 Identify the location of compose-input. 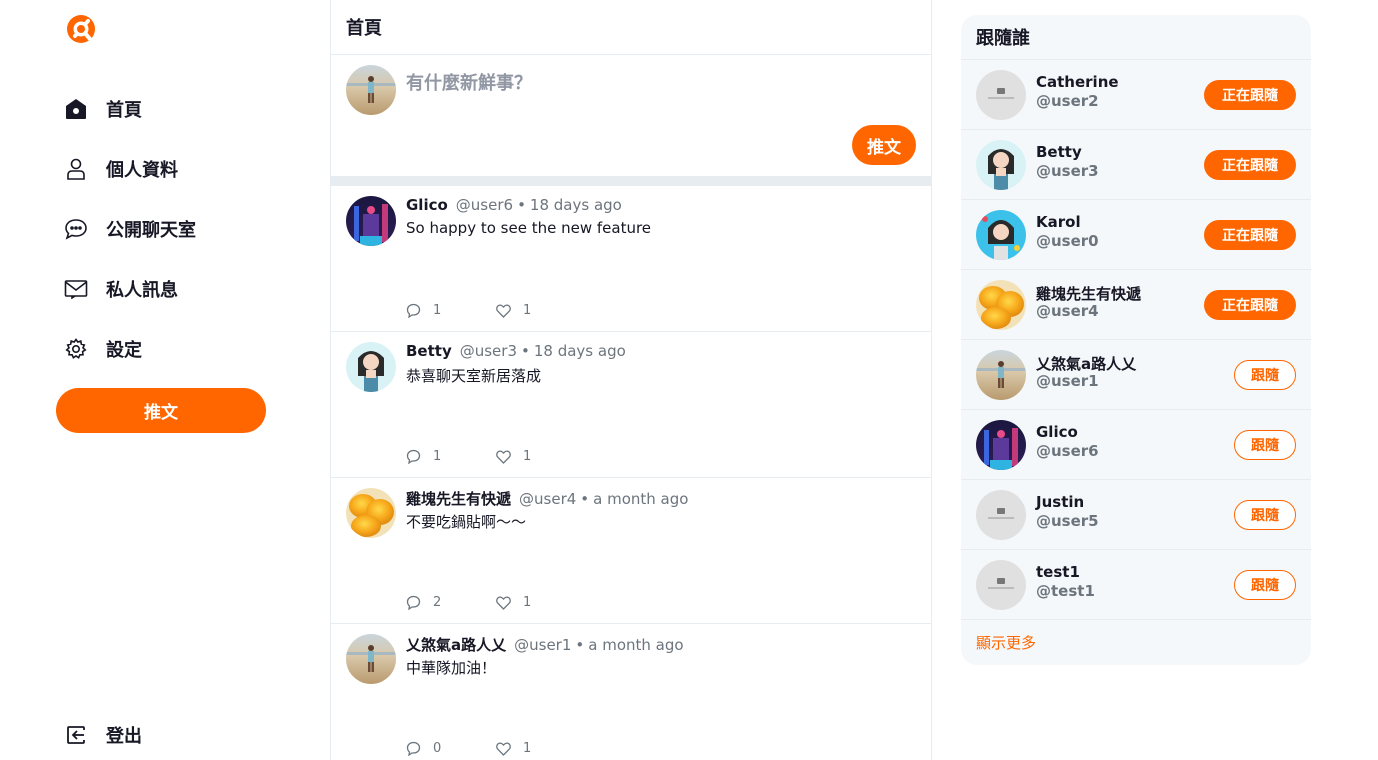
(656, 83).